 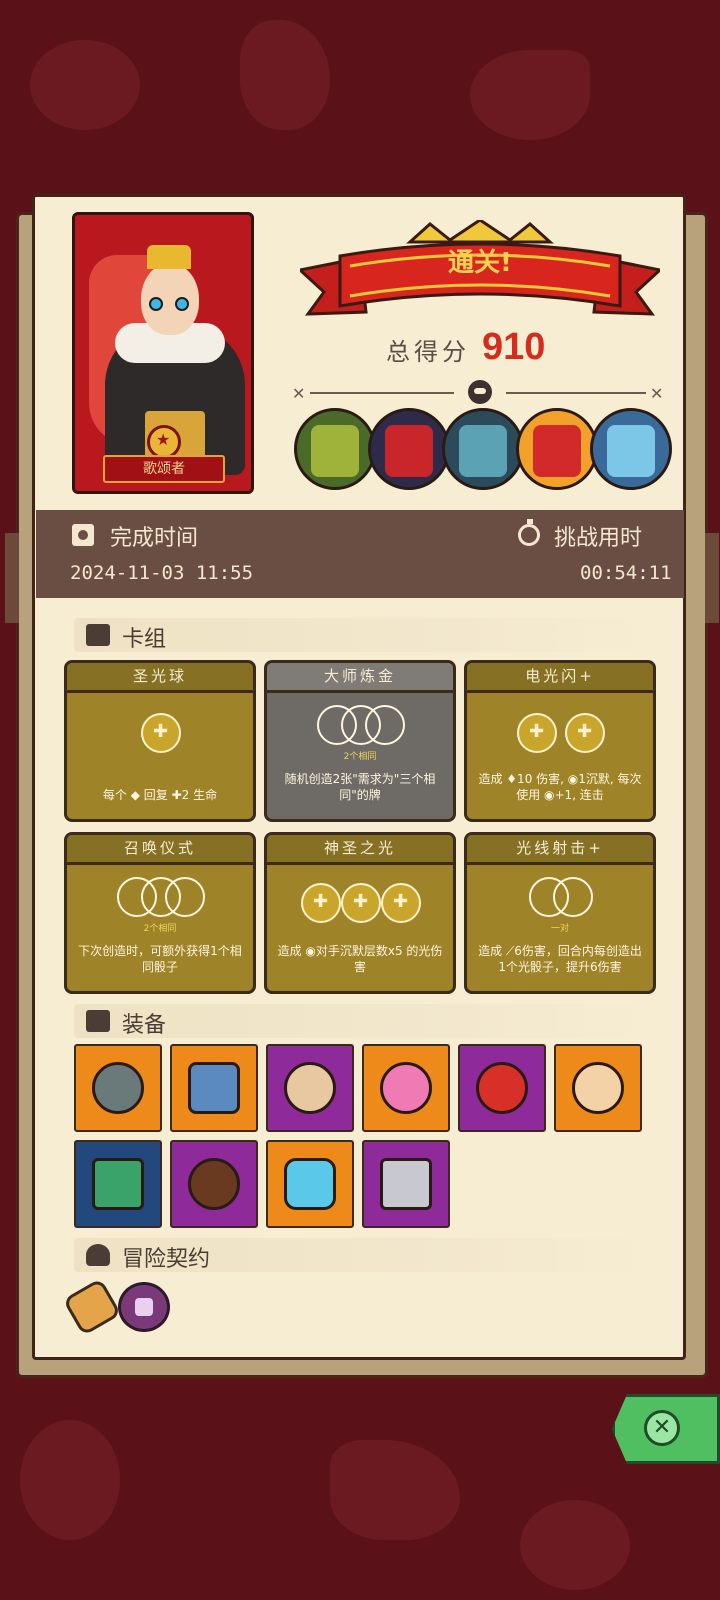 I want to click on card-desc: 随机创造2张"需求为"三个相同"的牌, so click(x=360, y=787).